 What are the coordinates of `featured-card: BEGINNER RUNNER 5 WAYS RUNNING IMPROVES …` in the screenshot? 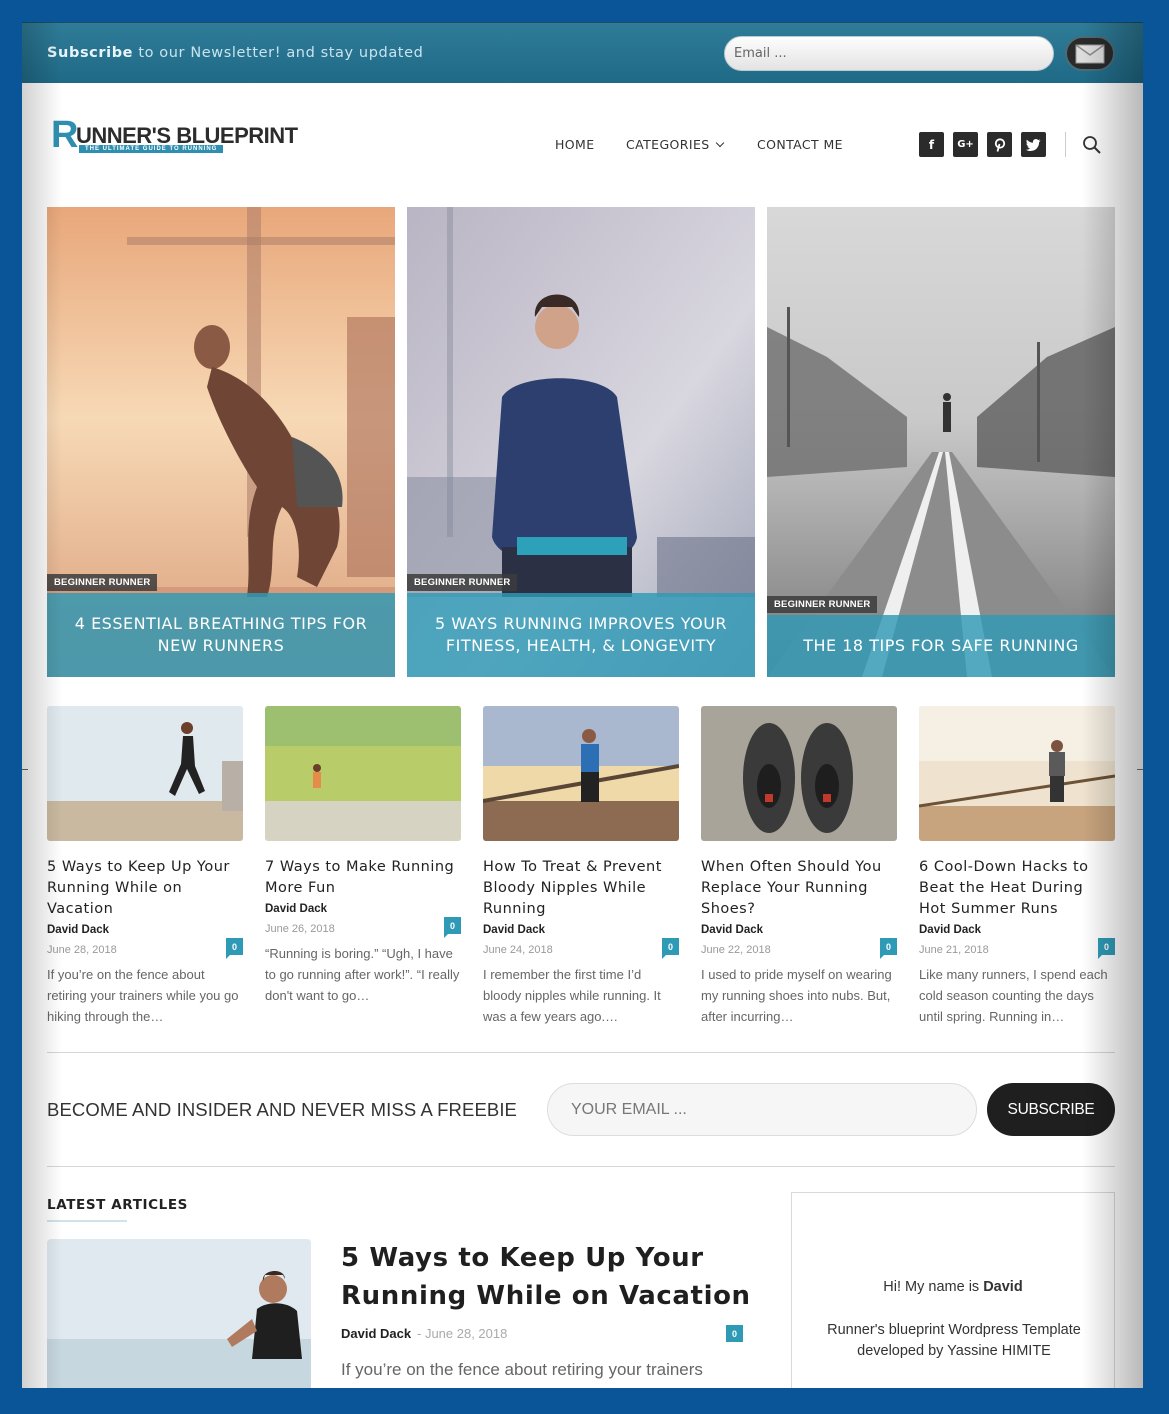 It's located at (581, 442).